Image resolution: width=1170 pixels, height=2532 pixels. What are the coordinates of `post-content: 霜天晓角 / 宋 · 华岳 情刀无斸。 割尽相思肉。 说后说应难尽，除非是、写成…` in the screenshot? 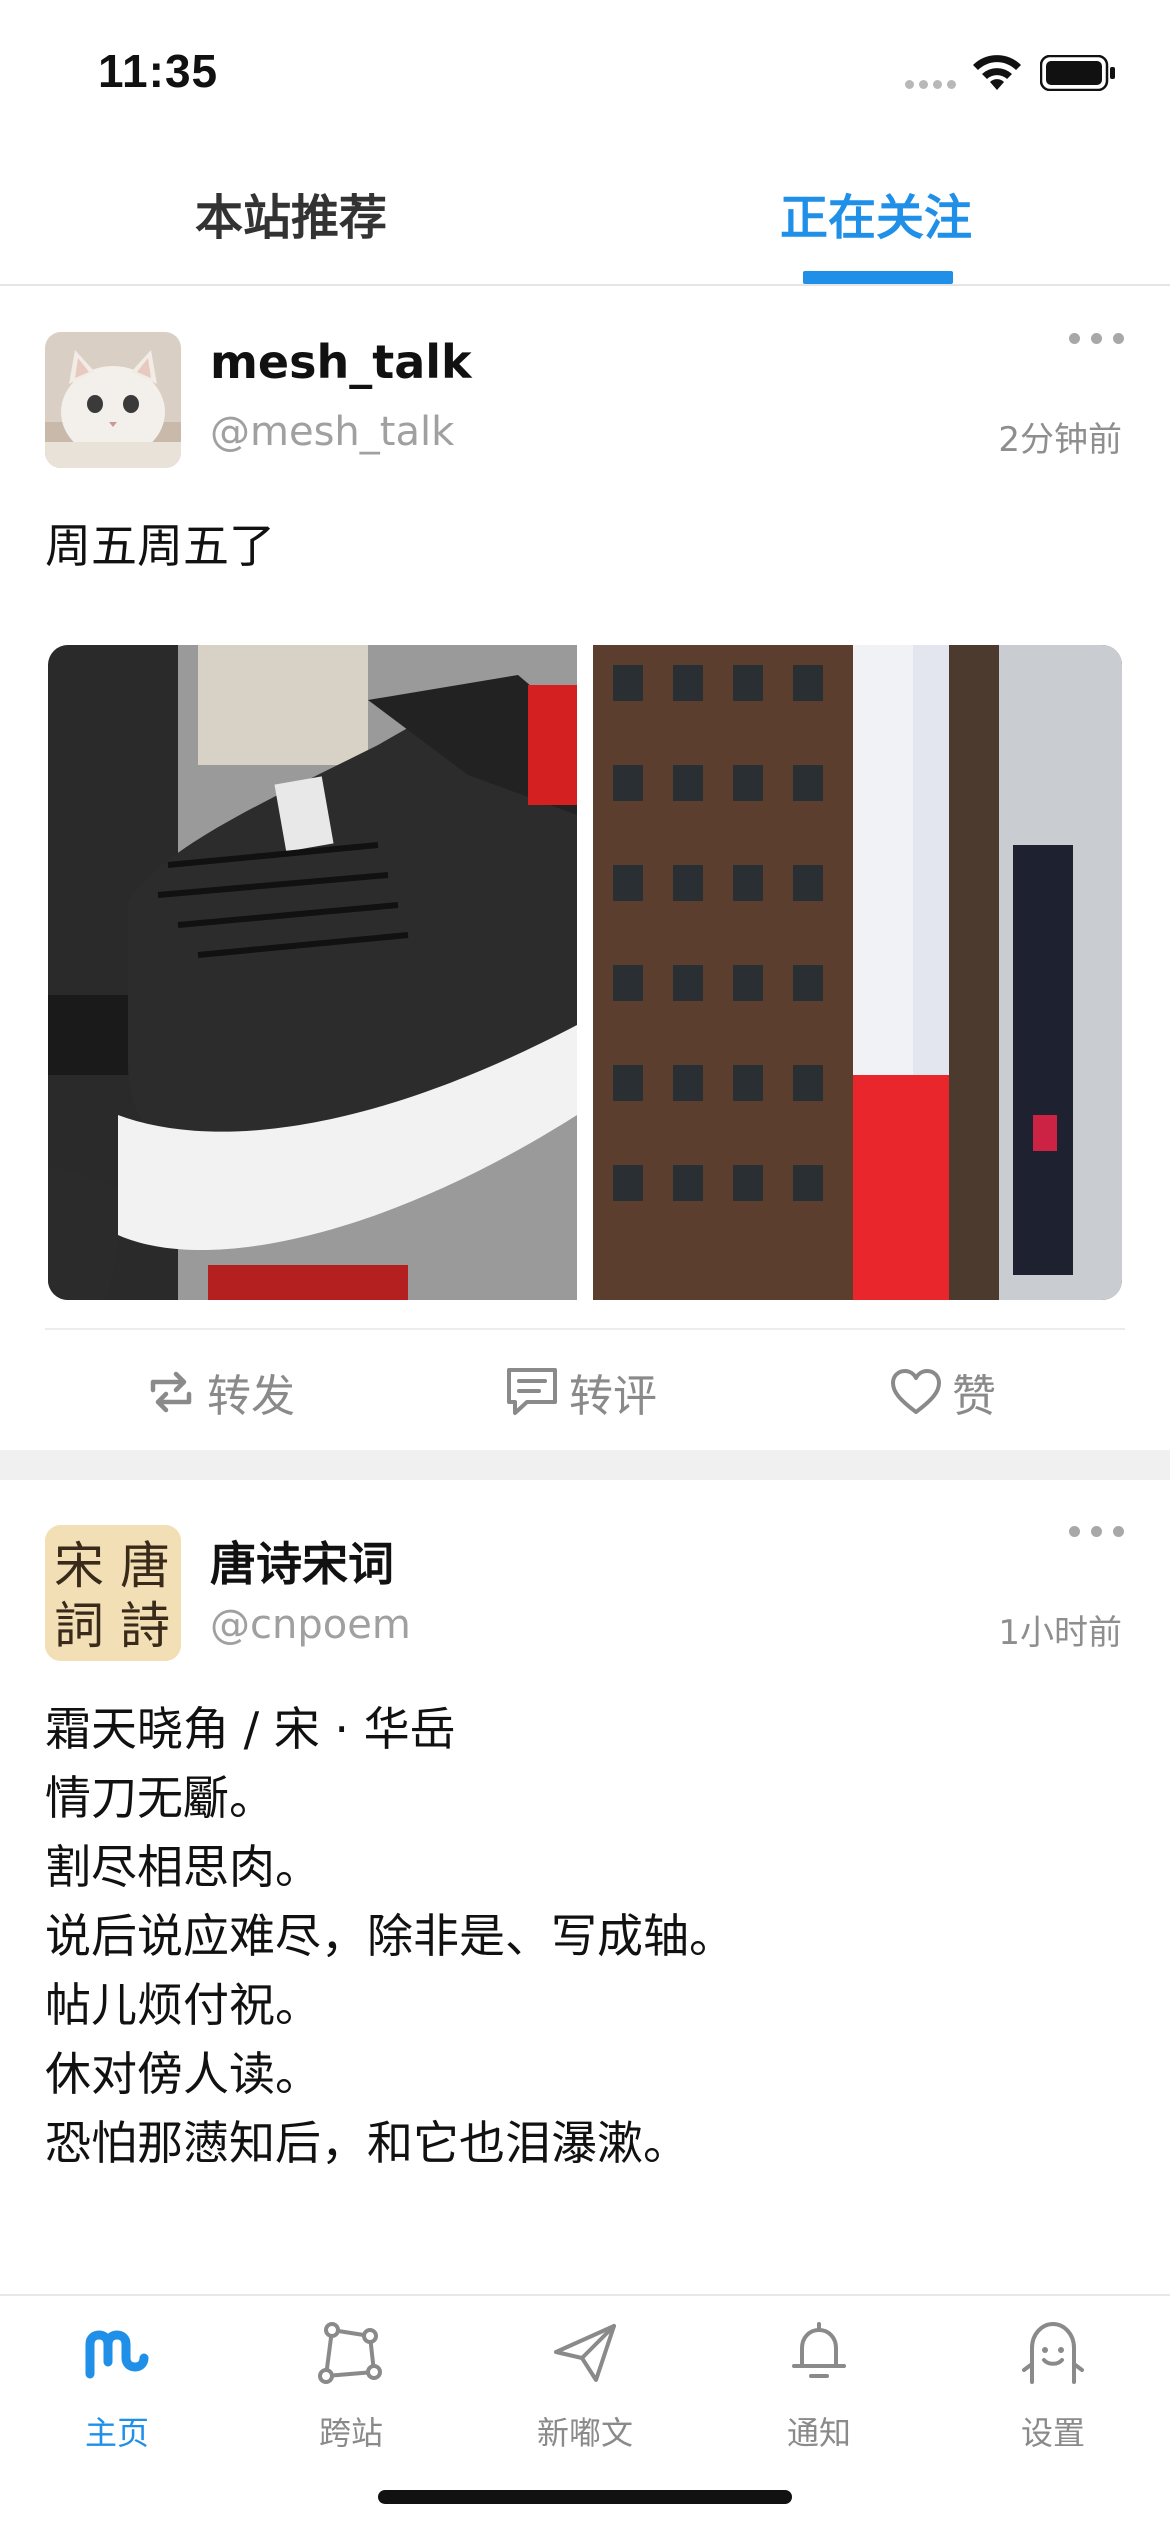 It's located at (390, 1936).